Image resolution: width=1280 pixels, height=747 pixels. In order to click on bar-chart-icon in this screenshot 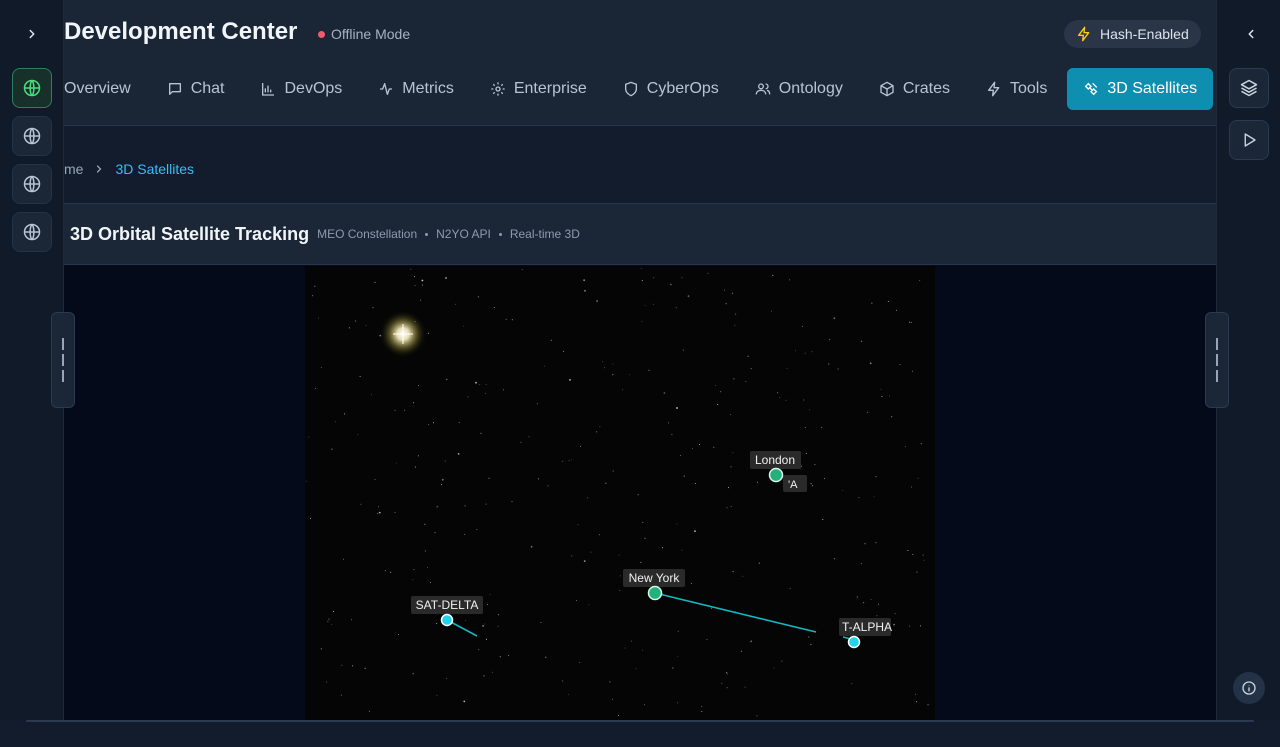, I will do `click(268, 89)`.